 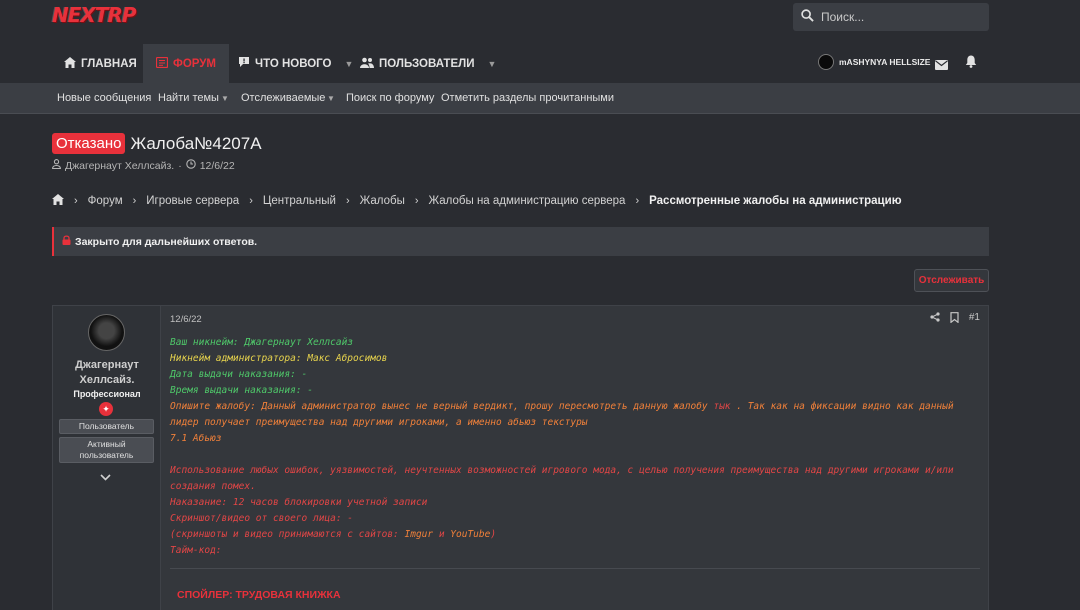 I want to click on nav-label-home: ГЛАВНАЯ, so click(x=109, y=63).